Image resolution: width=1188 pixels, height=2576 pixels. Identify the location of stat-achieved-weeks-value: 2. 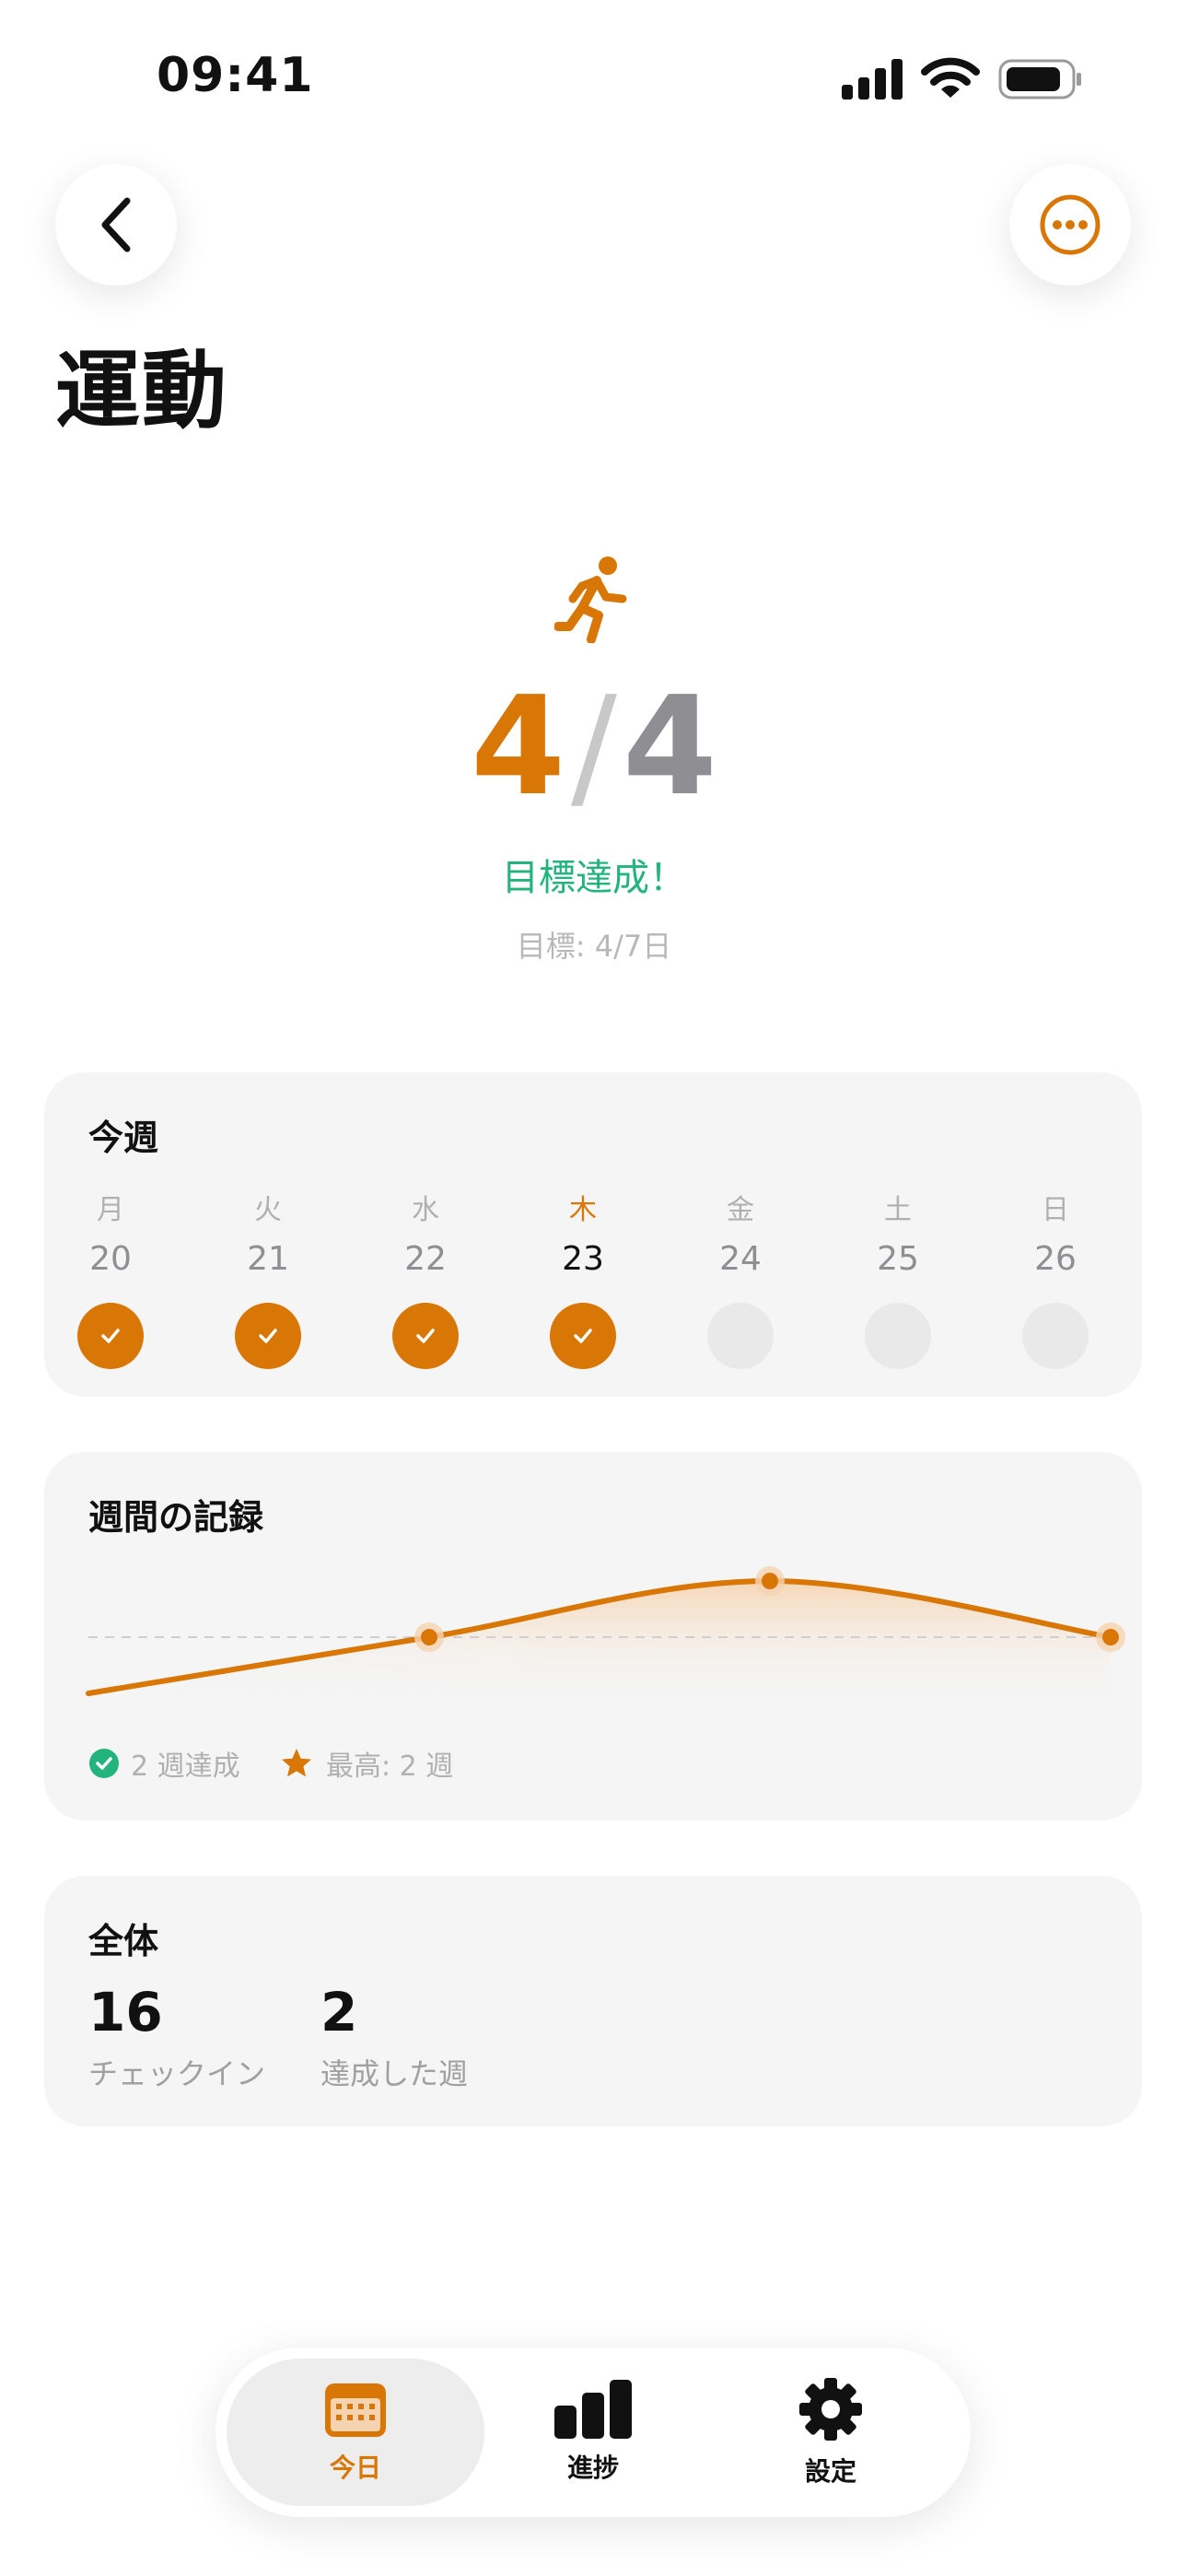
(339, 2012).